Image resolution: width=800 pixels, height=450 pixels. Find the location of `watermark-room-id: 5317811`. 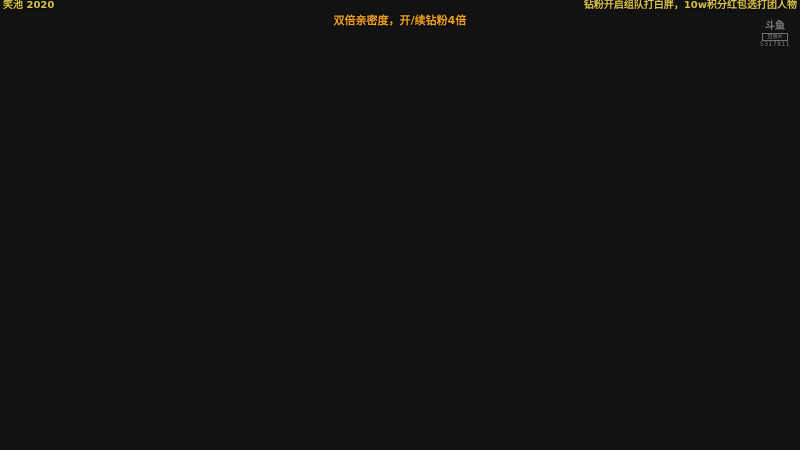

watermark-room-id: 5317811 is located at coordinates (775, 44).